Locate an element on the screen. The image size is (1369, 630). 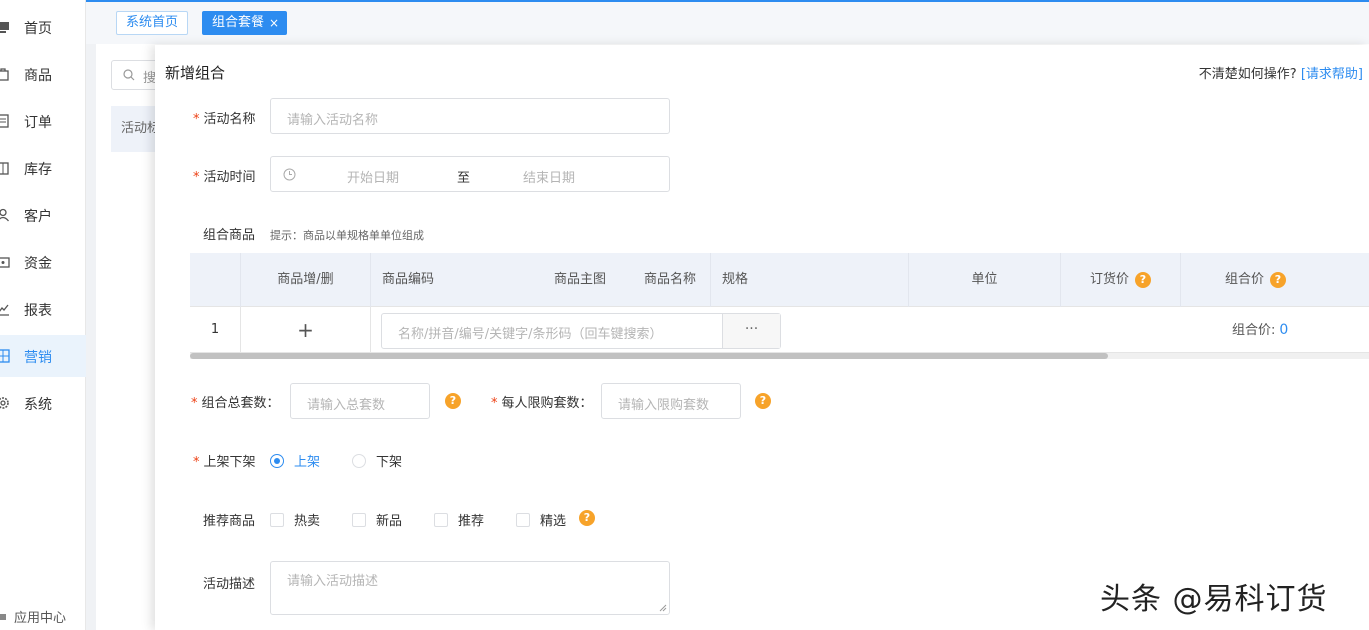
goods-search-input: 名称/拼音/编号/关键字/条形码（回车键搜索） ··· is located at coordinates (581, 331).